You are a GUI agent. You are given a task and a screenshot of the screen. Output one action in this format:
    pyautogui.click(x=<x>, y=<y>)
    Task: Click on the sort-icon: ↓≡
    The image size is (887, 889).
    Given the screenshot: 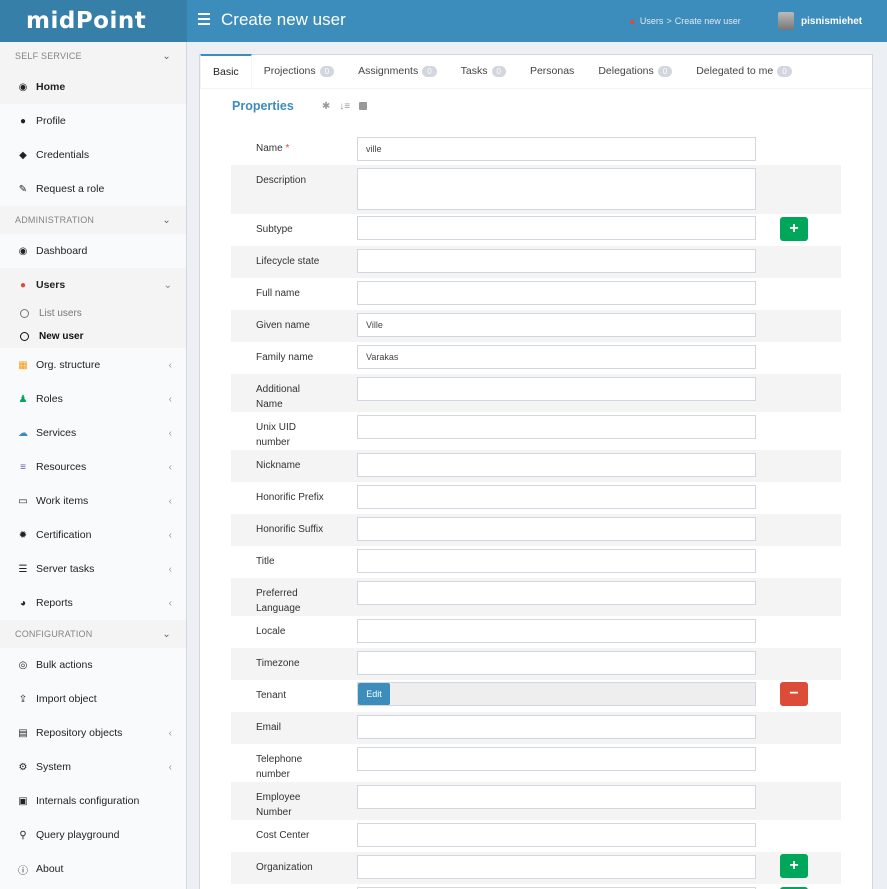 What is the action you would take?
    pyautogui.click(x=344, y=106)
    